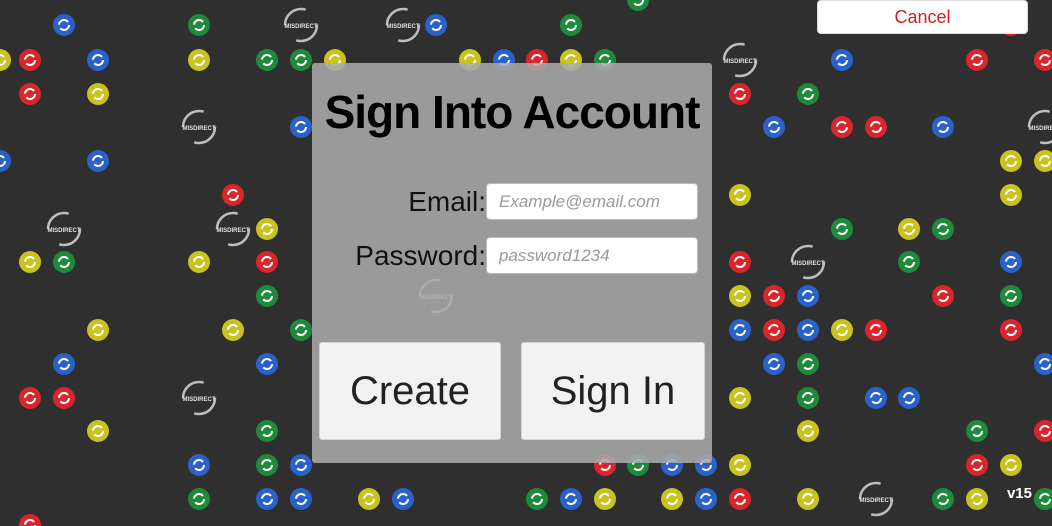  What do you see at coordinates (613, 391) in the screenshot?
I see `sign-in-button: Sign In` at bounding box center [613, 391].